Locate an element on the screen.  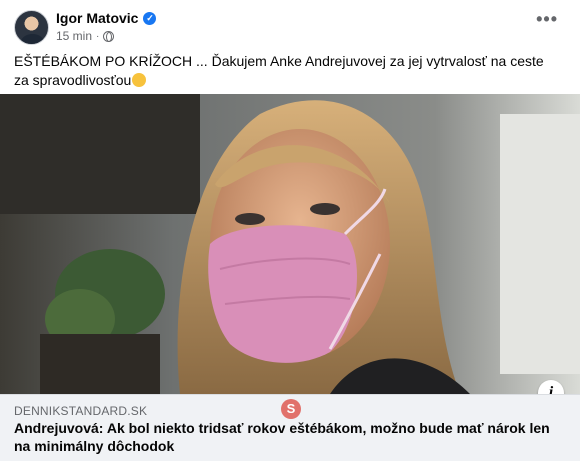
link-domain: DENNIKSTANDARD.SK is located at coordinates (81, 411).